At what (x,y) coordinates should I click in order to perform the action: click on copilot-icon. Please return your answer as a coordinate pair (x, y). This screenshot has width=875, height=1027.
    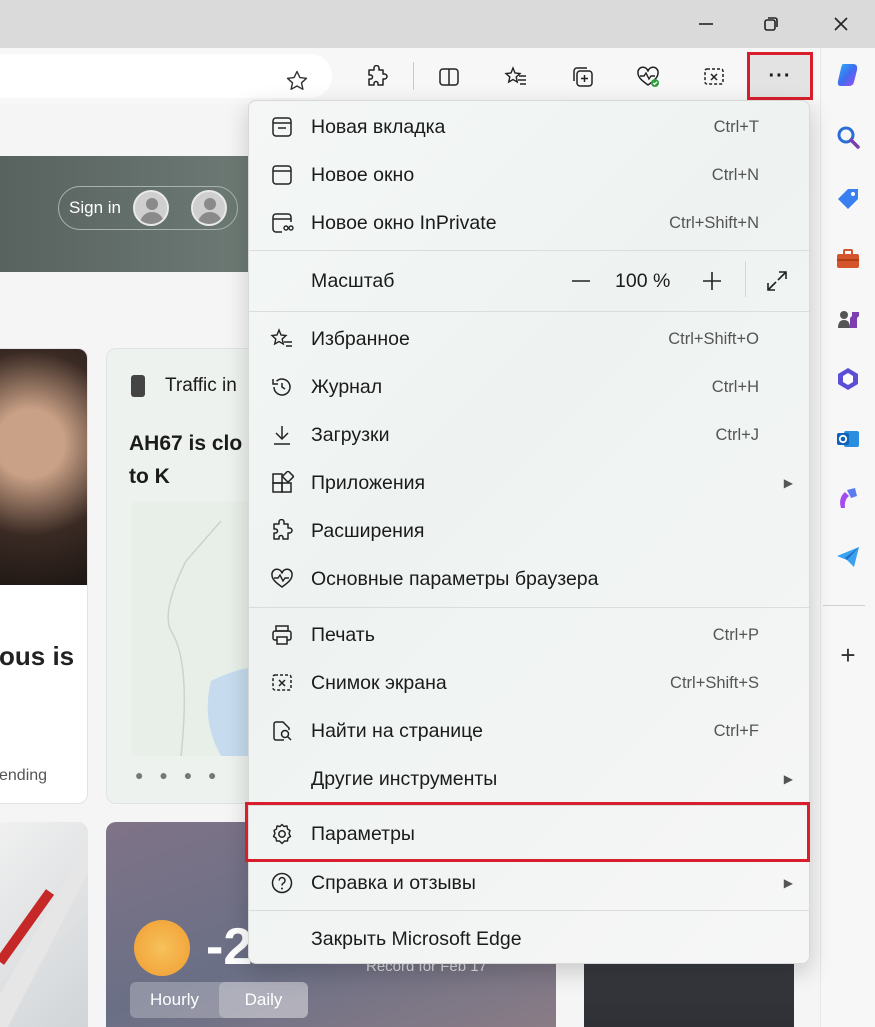
    Looking at the image, I should click on (847, 75).